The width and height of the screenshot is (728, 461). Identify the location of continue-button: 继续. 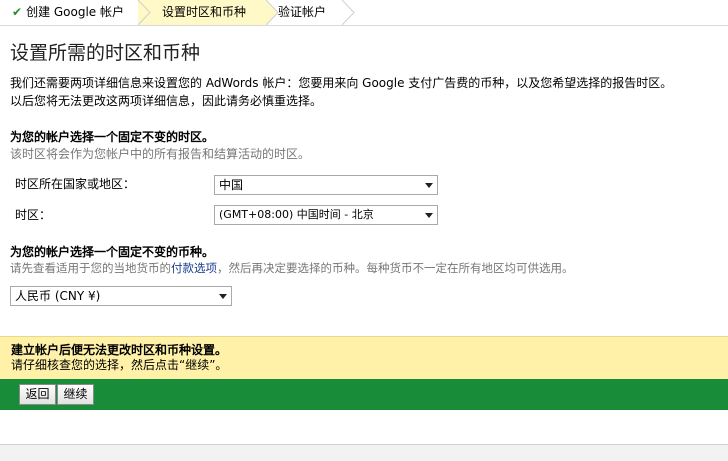
(75, 394).